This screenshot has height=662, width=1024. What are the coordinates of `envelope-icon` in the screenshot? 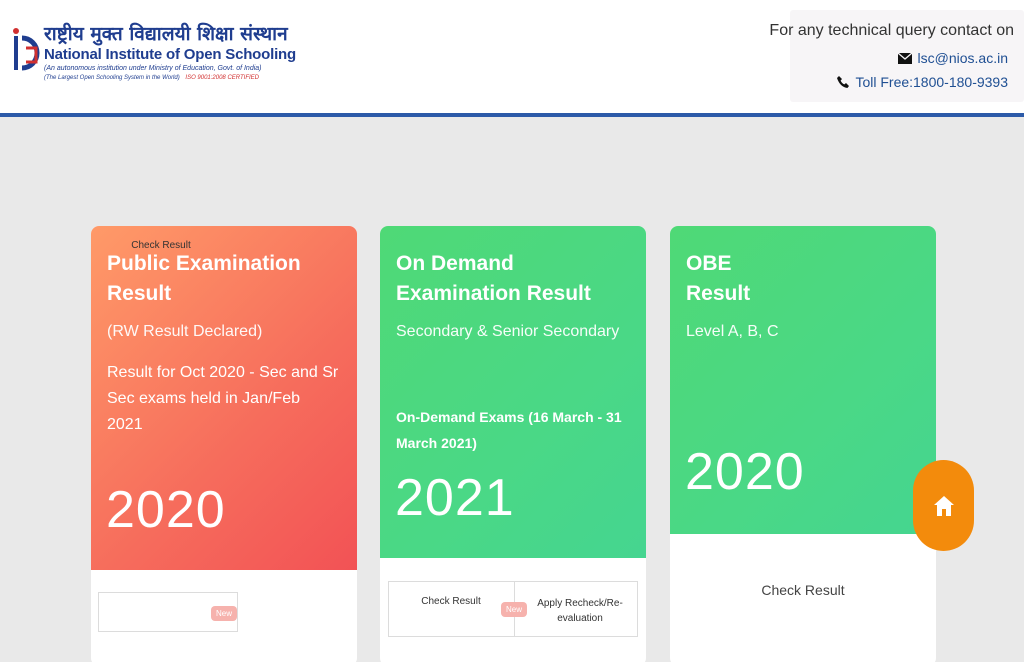 It's located at (904, 58).